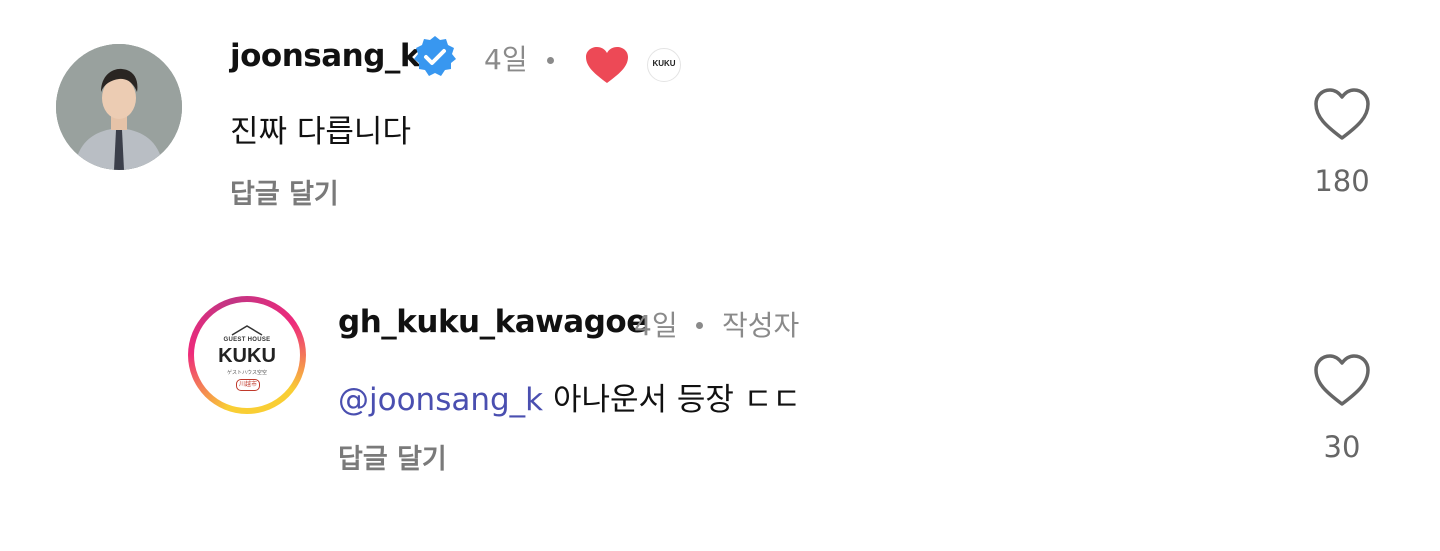  Describe the element at coordinates (672, 400) in the screenshot. I see `comment-body: 아나운서 등장 ㄷㄷ` at that location.